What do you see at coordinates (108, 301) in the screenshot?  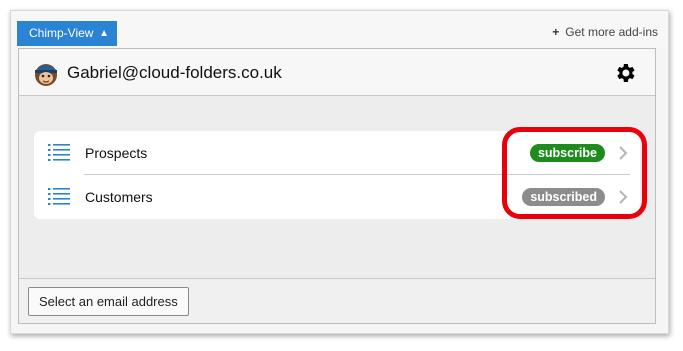 I see `select-email-address-button: Select an email address` at bounding box center [108, 301].